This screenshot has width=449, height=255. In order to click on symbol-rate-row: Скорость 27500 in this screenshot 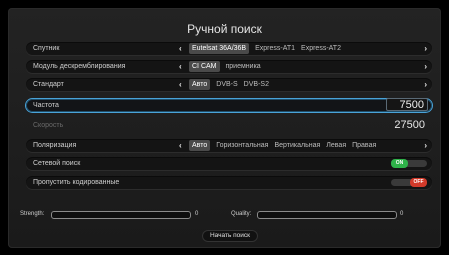, I will do `click(229, 125)`.